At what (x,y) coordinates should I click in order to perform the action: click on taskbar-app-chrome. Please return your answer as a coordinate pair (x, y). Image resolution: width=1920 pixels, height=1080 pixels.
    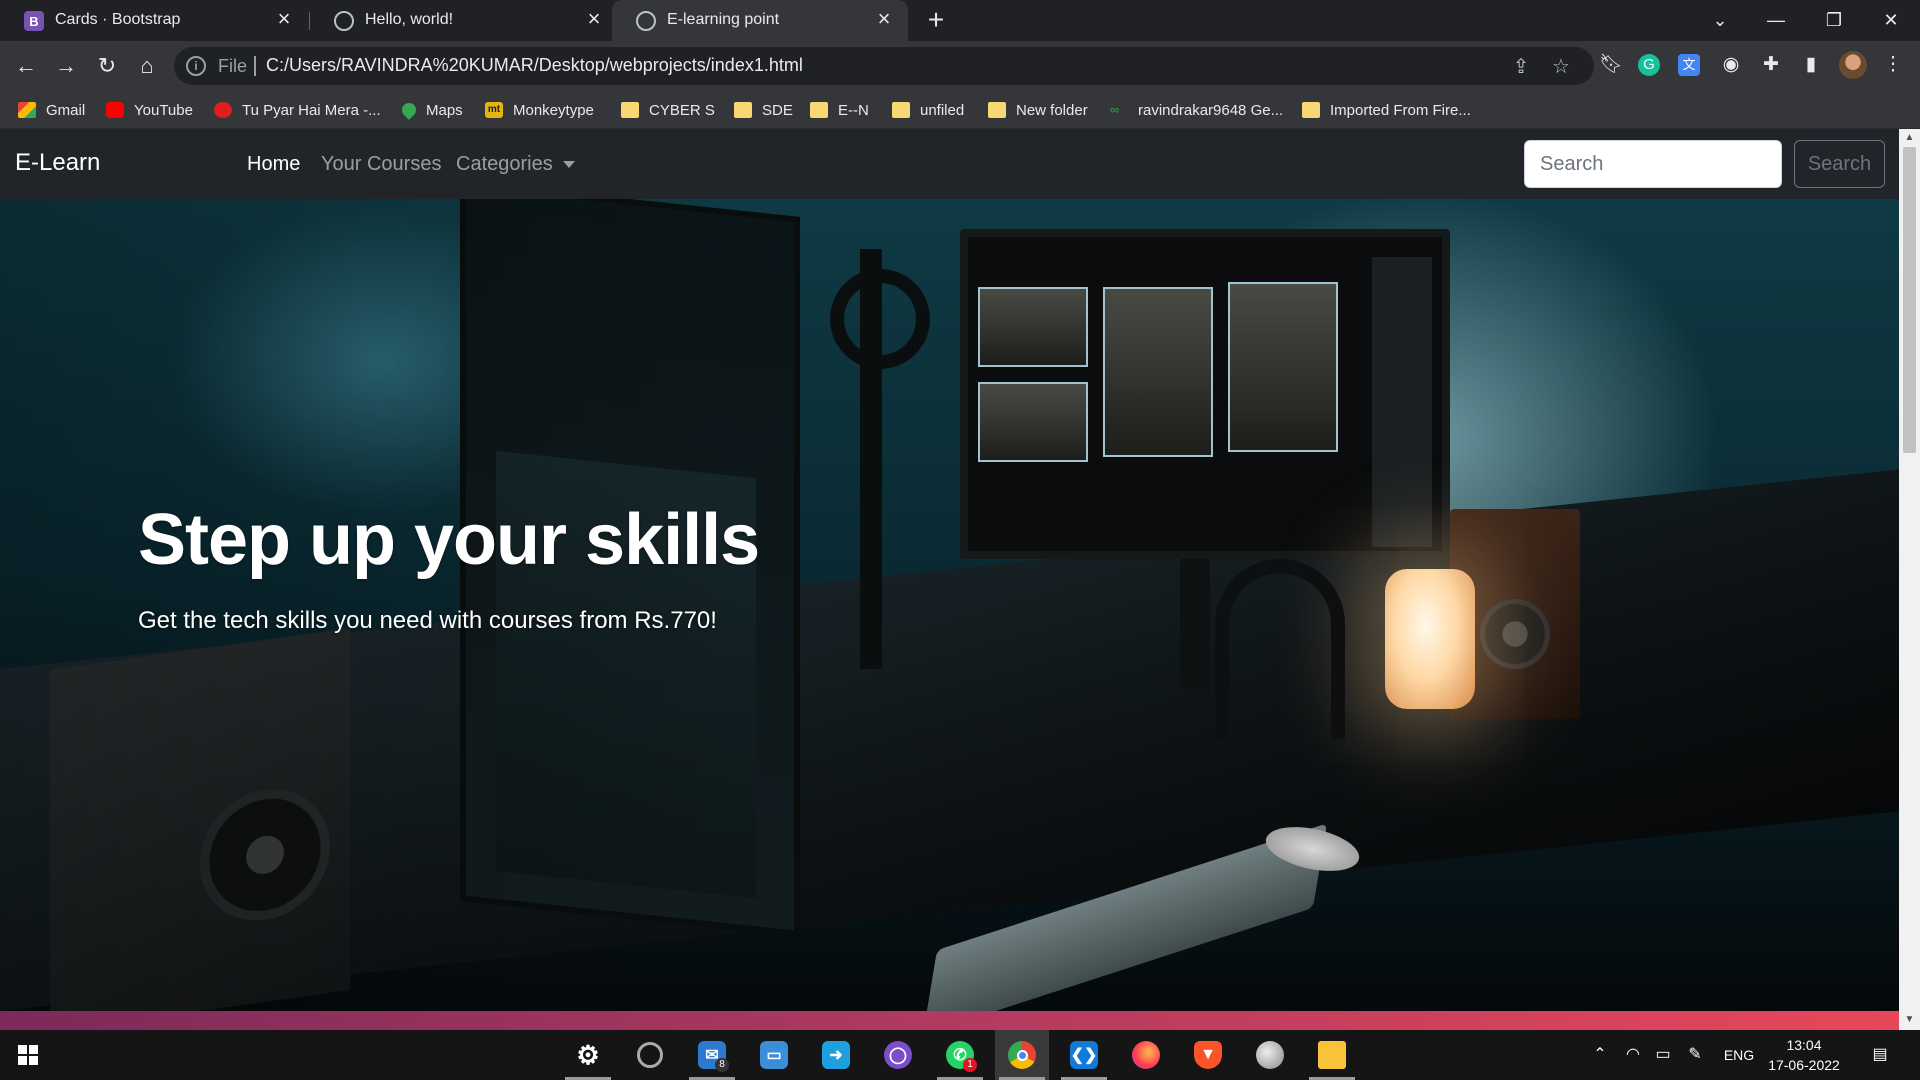
    Looking at the image, I should click on (1022, 1055).